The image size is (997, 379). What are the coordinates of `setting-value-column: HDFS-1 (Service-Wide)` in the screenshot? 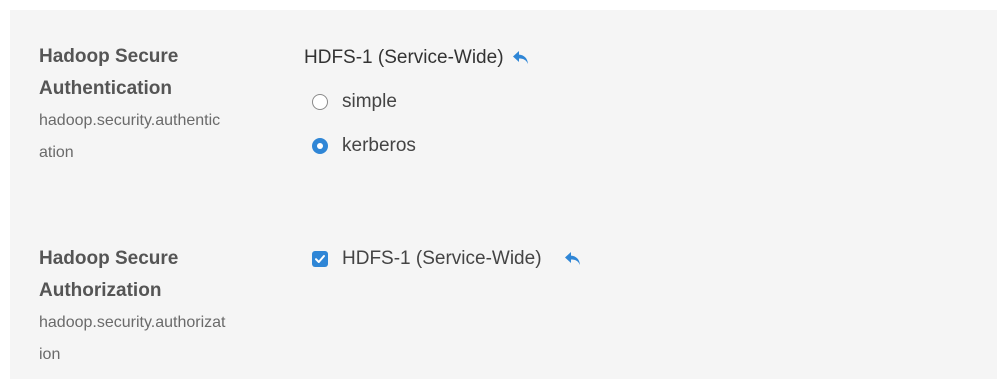 It's located at (443, 259).